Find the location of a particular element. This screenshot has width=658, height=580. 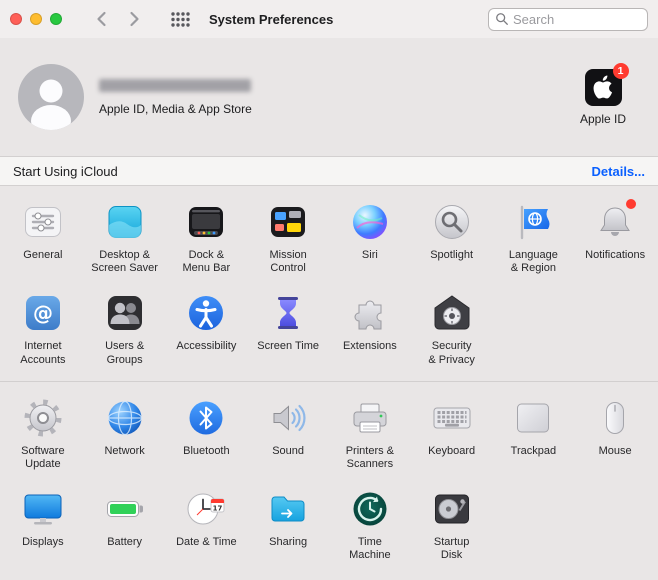

pref-item-label: Mouse is located at coordinates (615, 450).